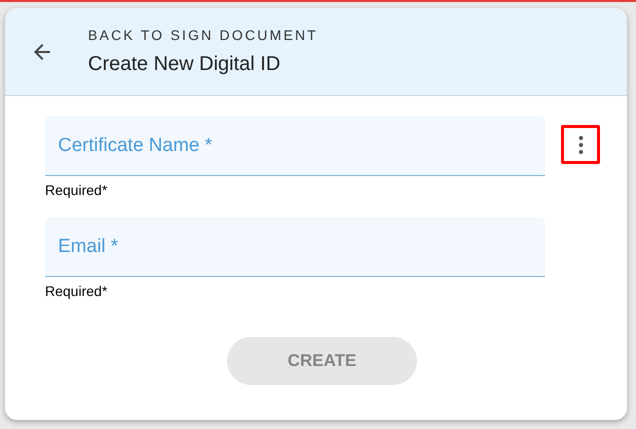 The image size is (636, 429). I want to click on more-icon, so click(580, 145).